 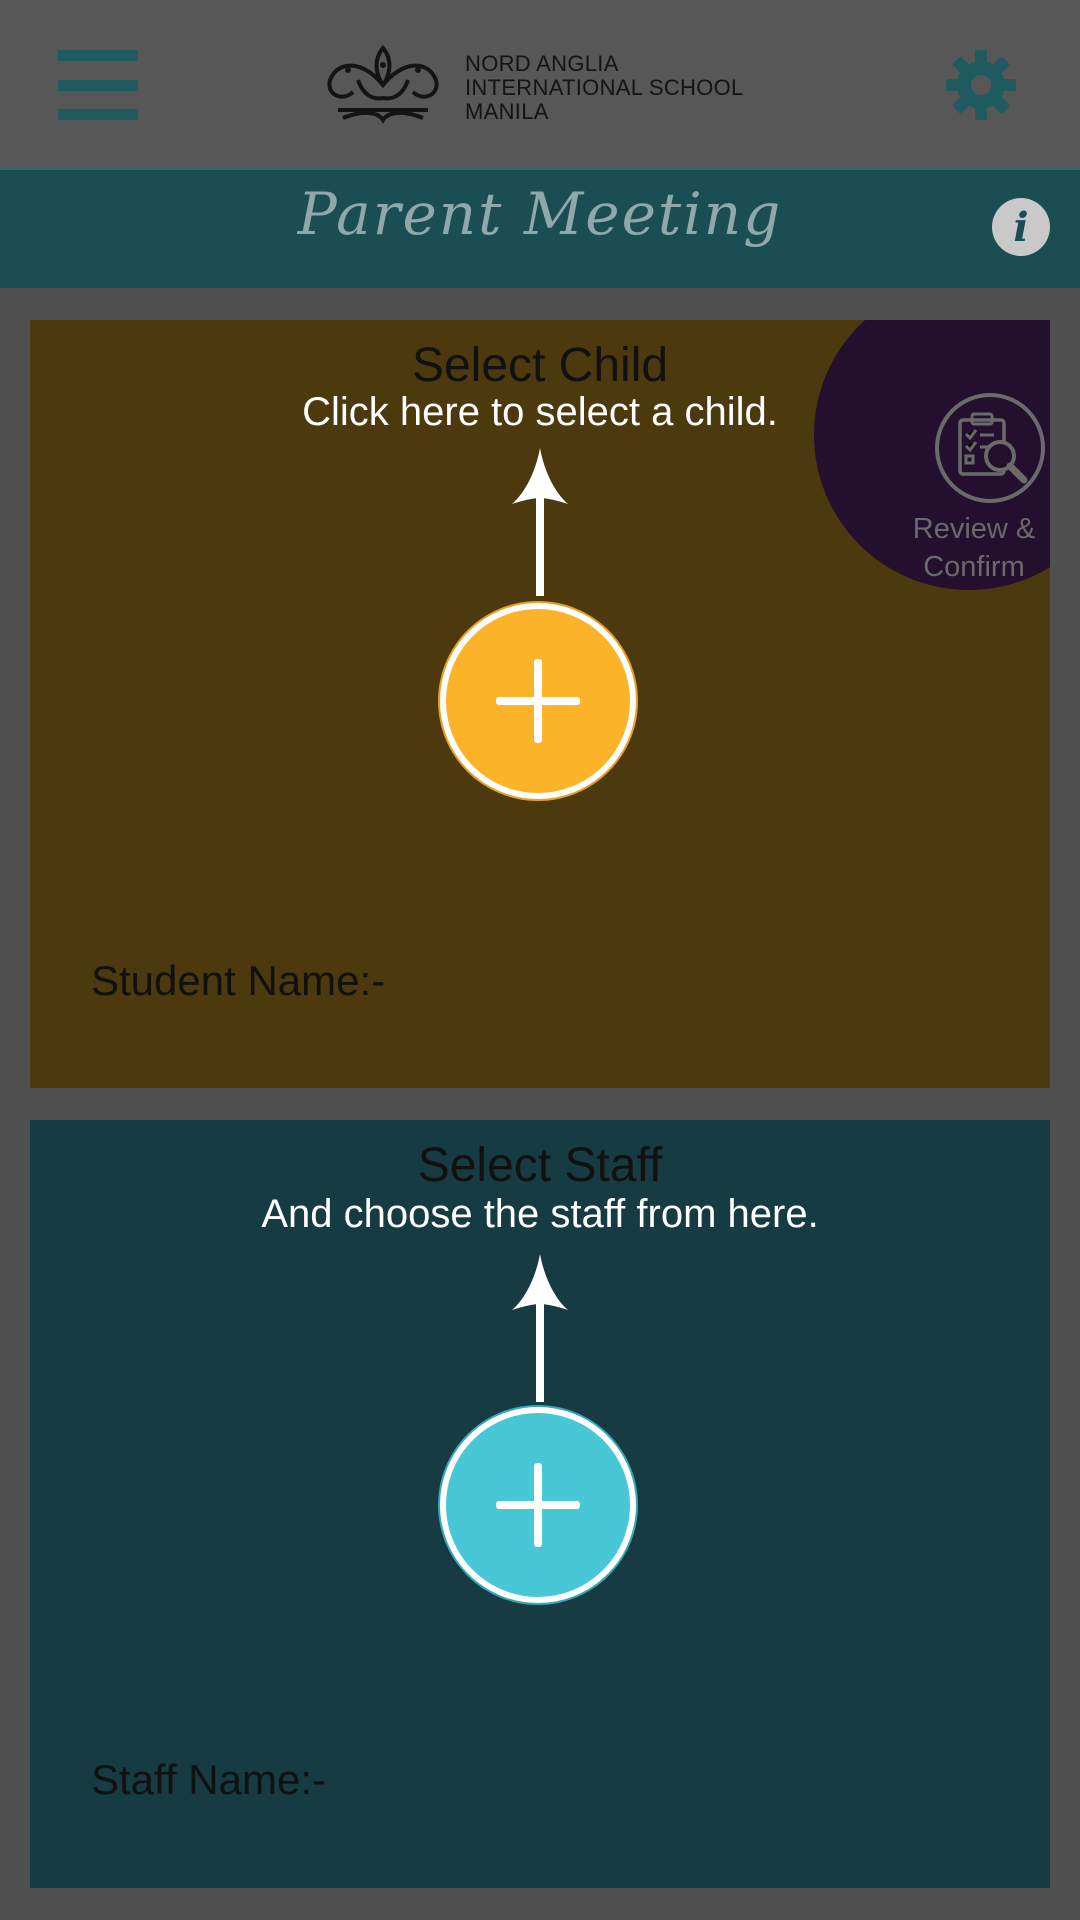 What do you see at coordinates (540, 1165) in the screenshot?
I see `select-staff-title: Select Staff` at bounding box center [540, 1165].